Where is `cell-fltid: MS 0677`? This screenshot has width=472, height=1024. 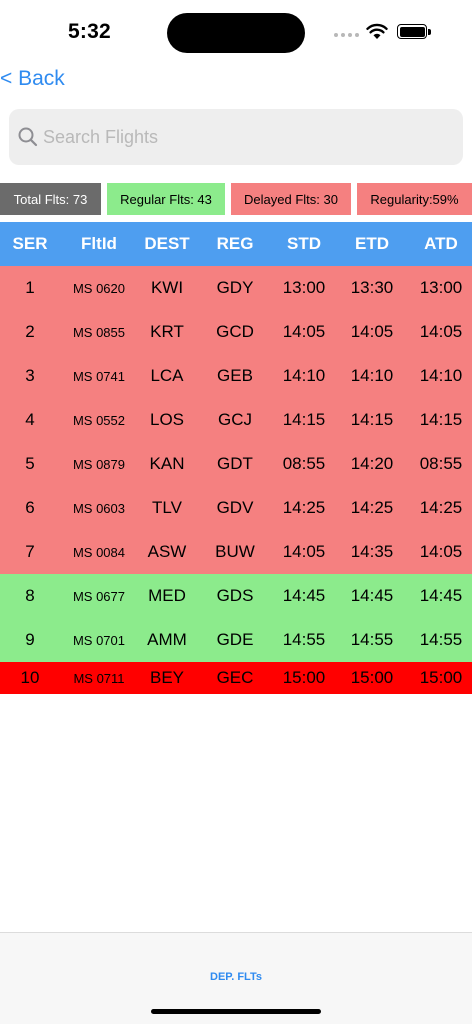
cell-fltid: MS 0677 is located at coordinates (99, 596).